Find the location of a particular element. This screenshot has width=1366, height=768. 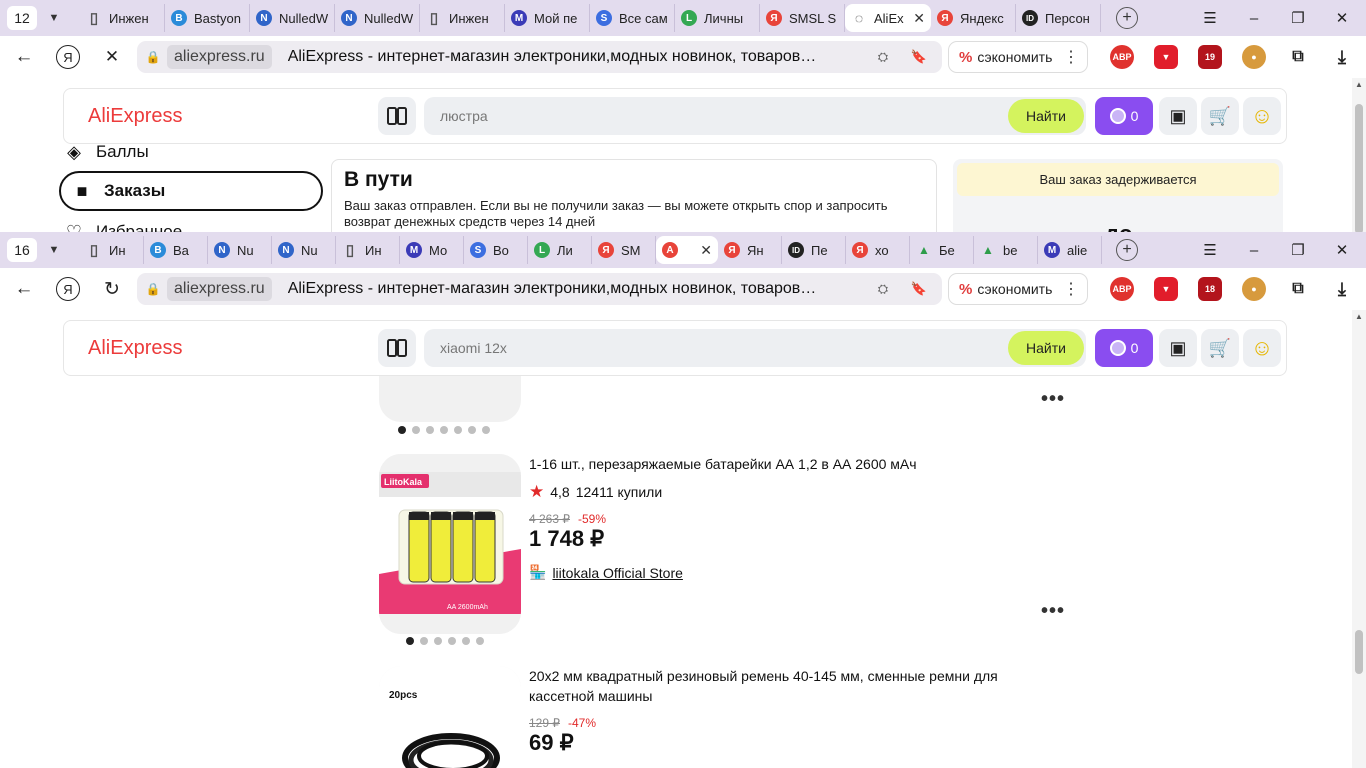

browser-tab: B Ba is located at coordinates (176, 250).